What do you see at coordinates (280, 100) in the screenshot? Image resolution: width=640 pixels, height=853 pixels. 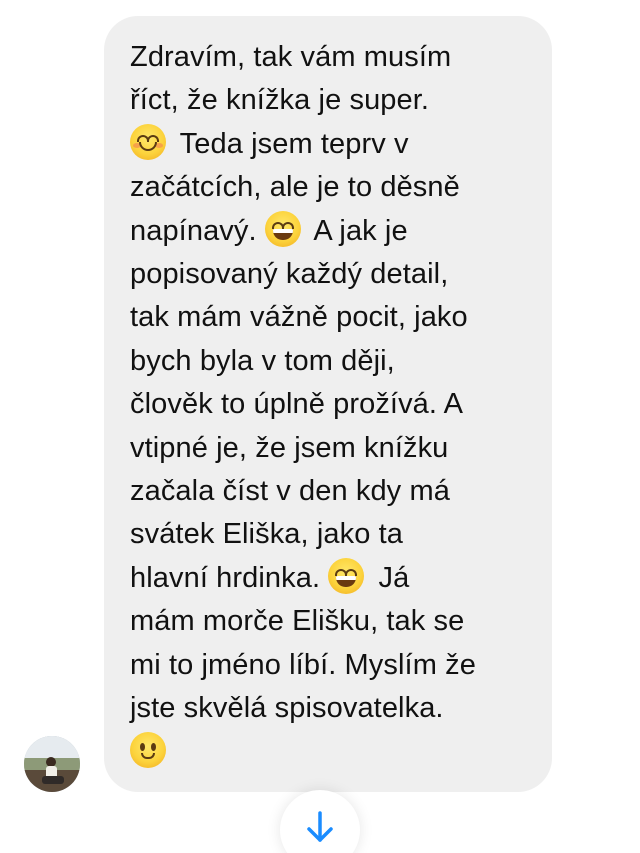 I see `message-line: říct, že knížka je super.` at bounding box center [280, 100].